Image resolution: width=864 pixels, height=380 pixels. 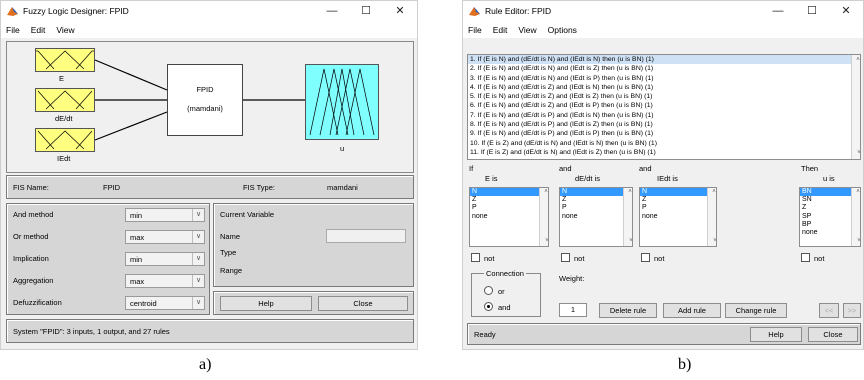 I want to click on system-type: (mamdani), so click(x=205, y=108).